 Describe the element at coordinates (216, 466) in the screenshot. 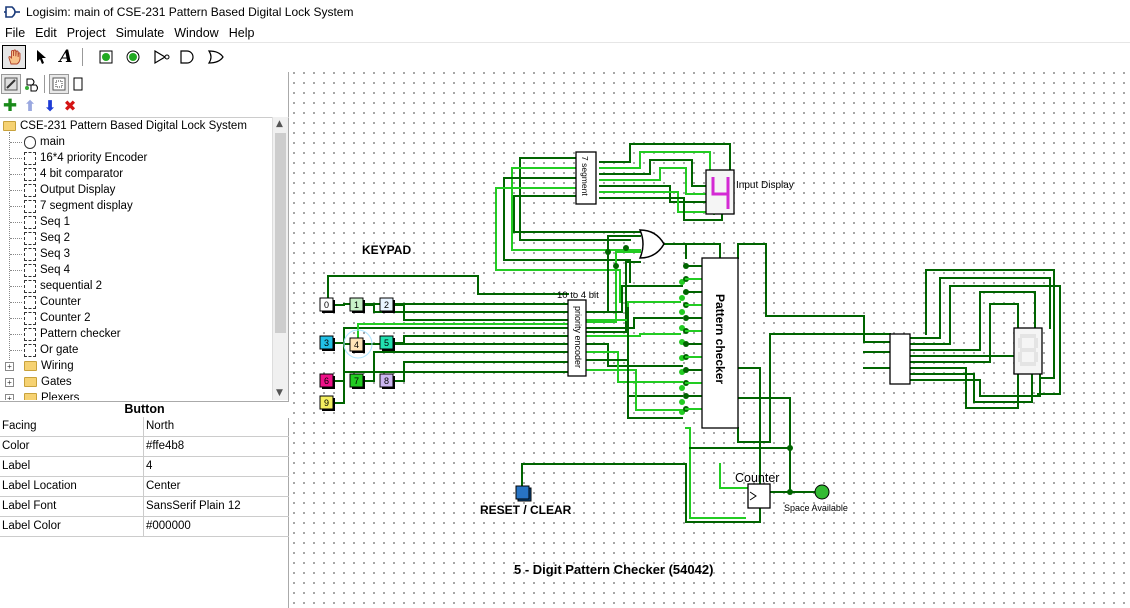

I see `attribute-value: 4` at that location.